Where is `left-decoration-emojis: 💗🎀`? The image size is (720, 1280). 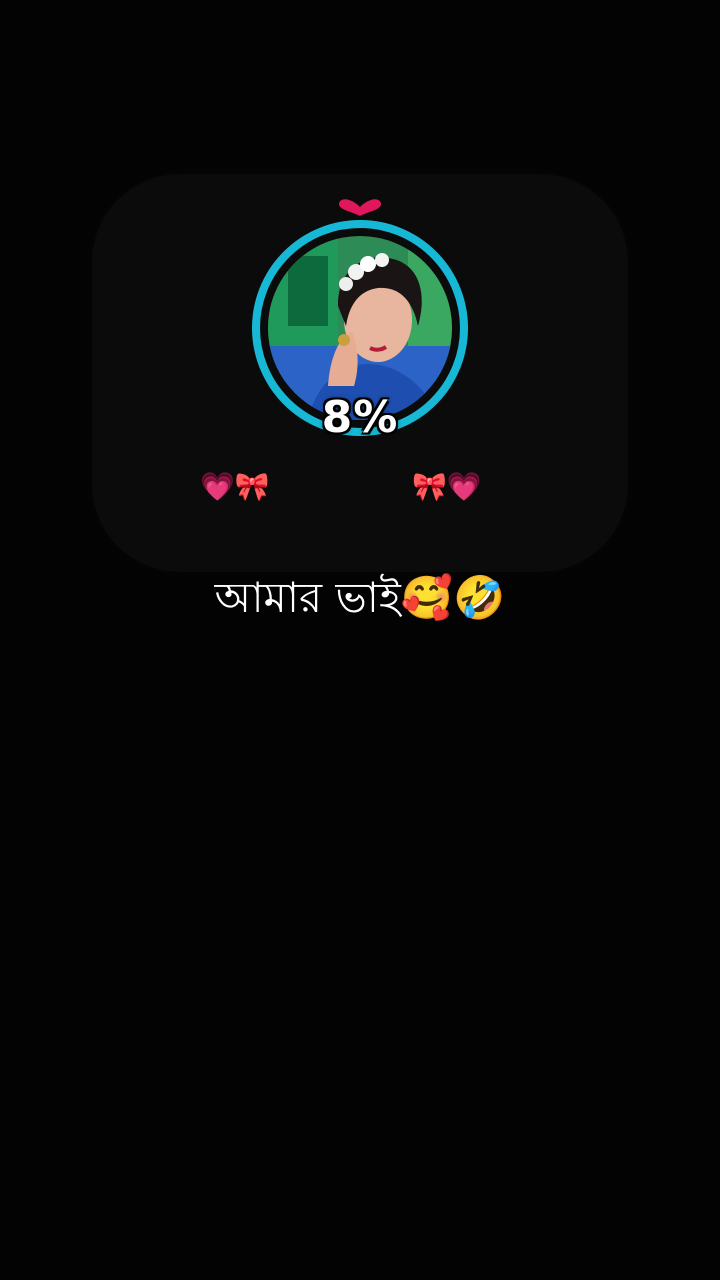 left-decoration-emojis: 💗🎀 is located at coordinates (235, 486).